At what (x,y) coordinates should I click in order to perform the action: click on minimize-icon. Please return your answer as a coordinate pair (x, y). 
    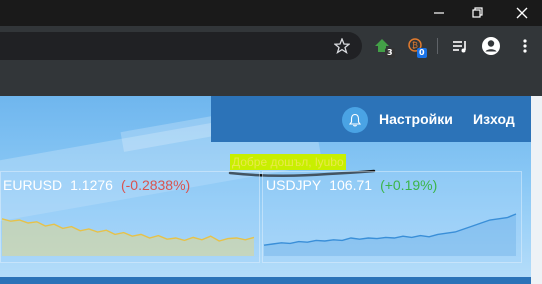
    Looking at the image, I should click on (439, 13).